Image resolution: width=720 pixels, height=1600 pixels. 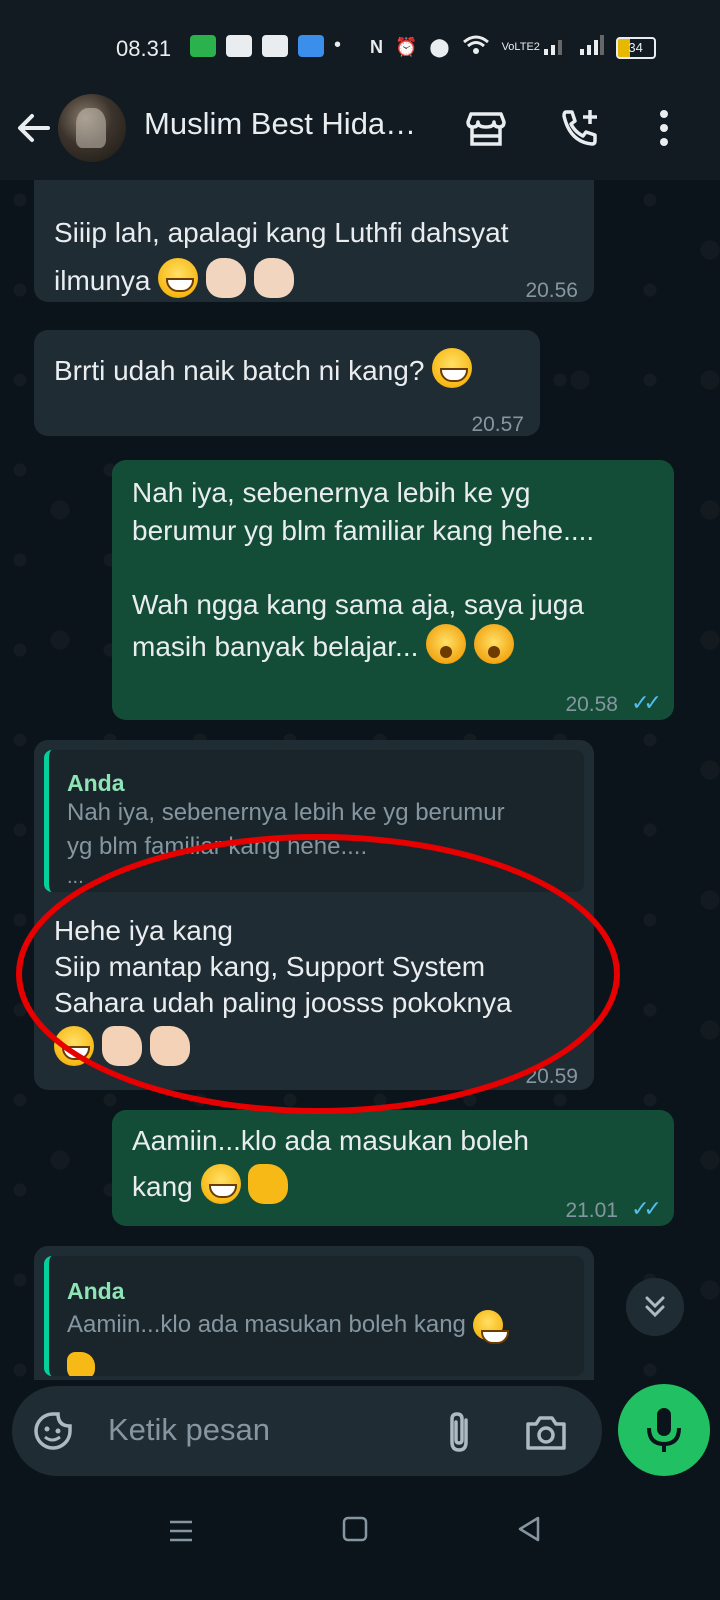 I want to click on message-time: 20.58, so click(x=591, y=704).